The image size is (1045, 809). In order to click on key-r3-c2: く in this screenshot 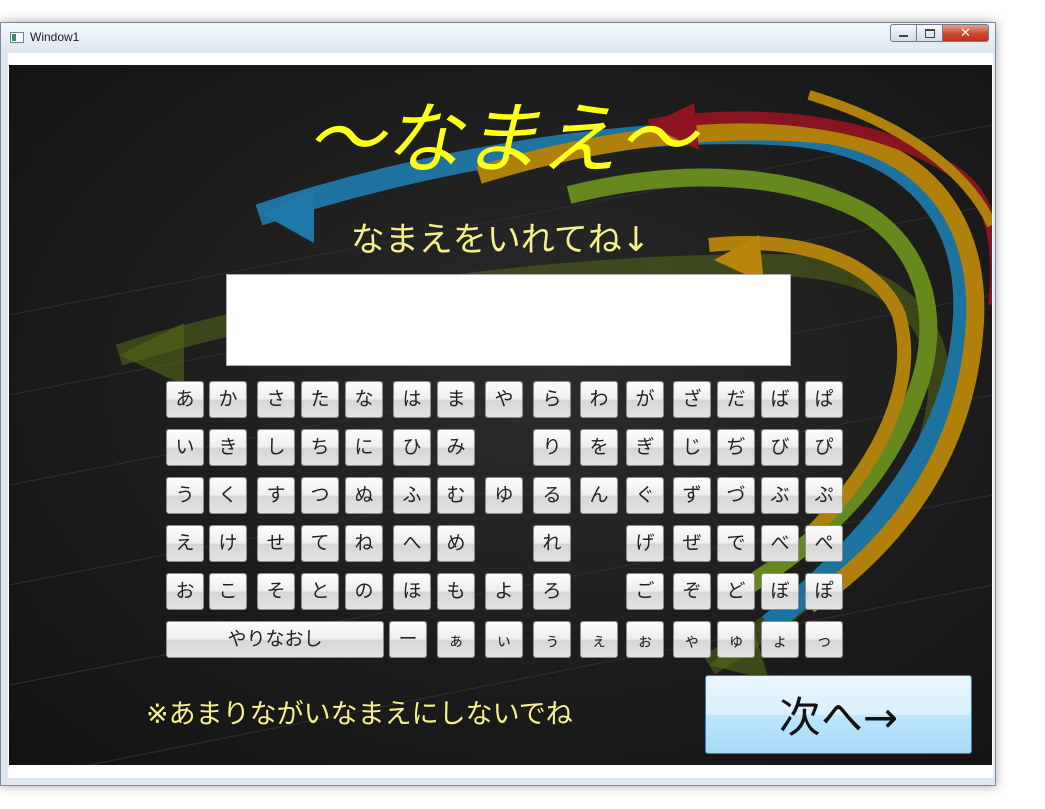, I will do `click(228, 495)`.